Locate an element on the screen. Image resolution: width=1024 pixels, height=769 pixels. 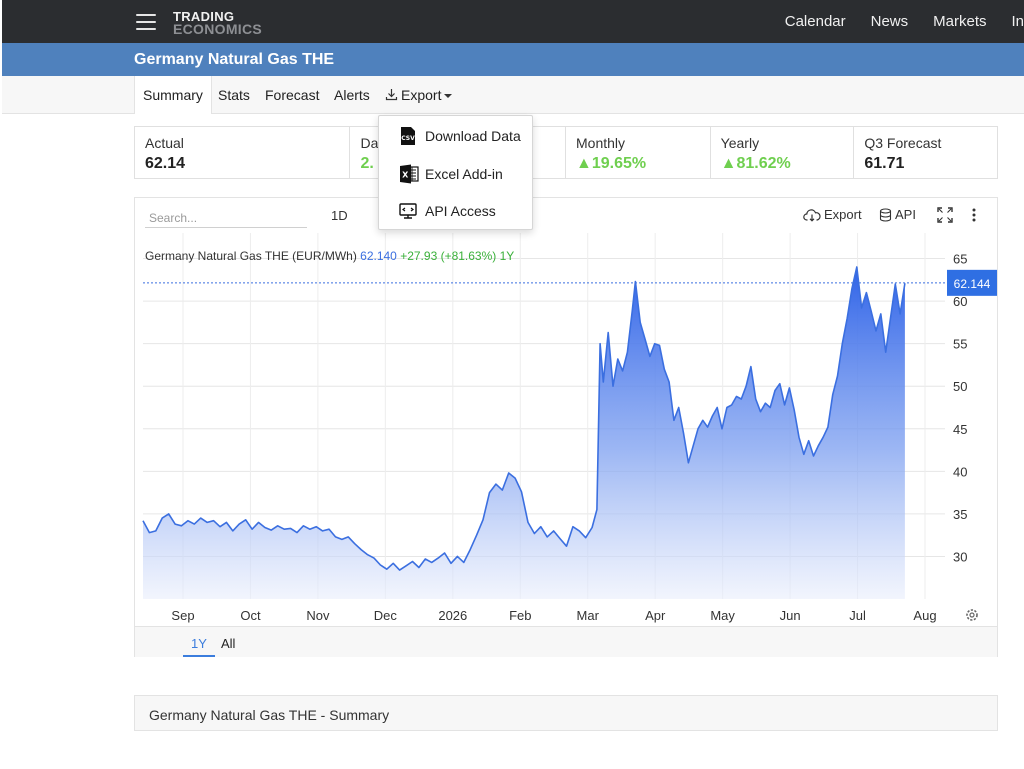
stat-forecast: Q3 Forecast 61.71 is located at coordinates (925, 152).